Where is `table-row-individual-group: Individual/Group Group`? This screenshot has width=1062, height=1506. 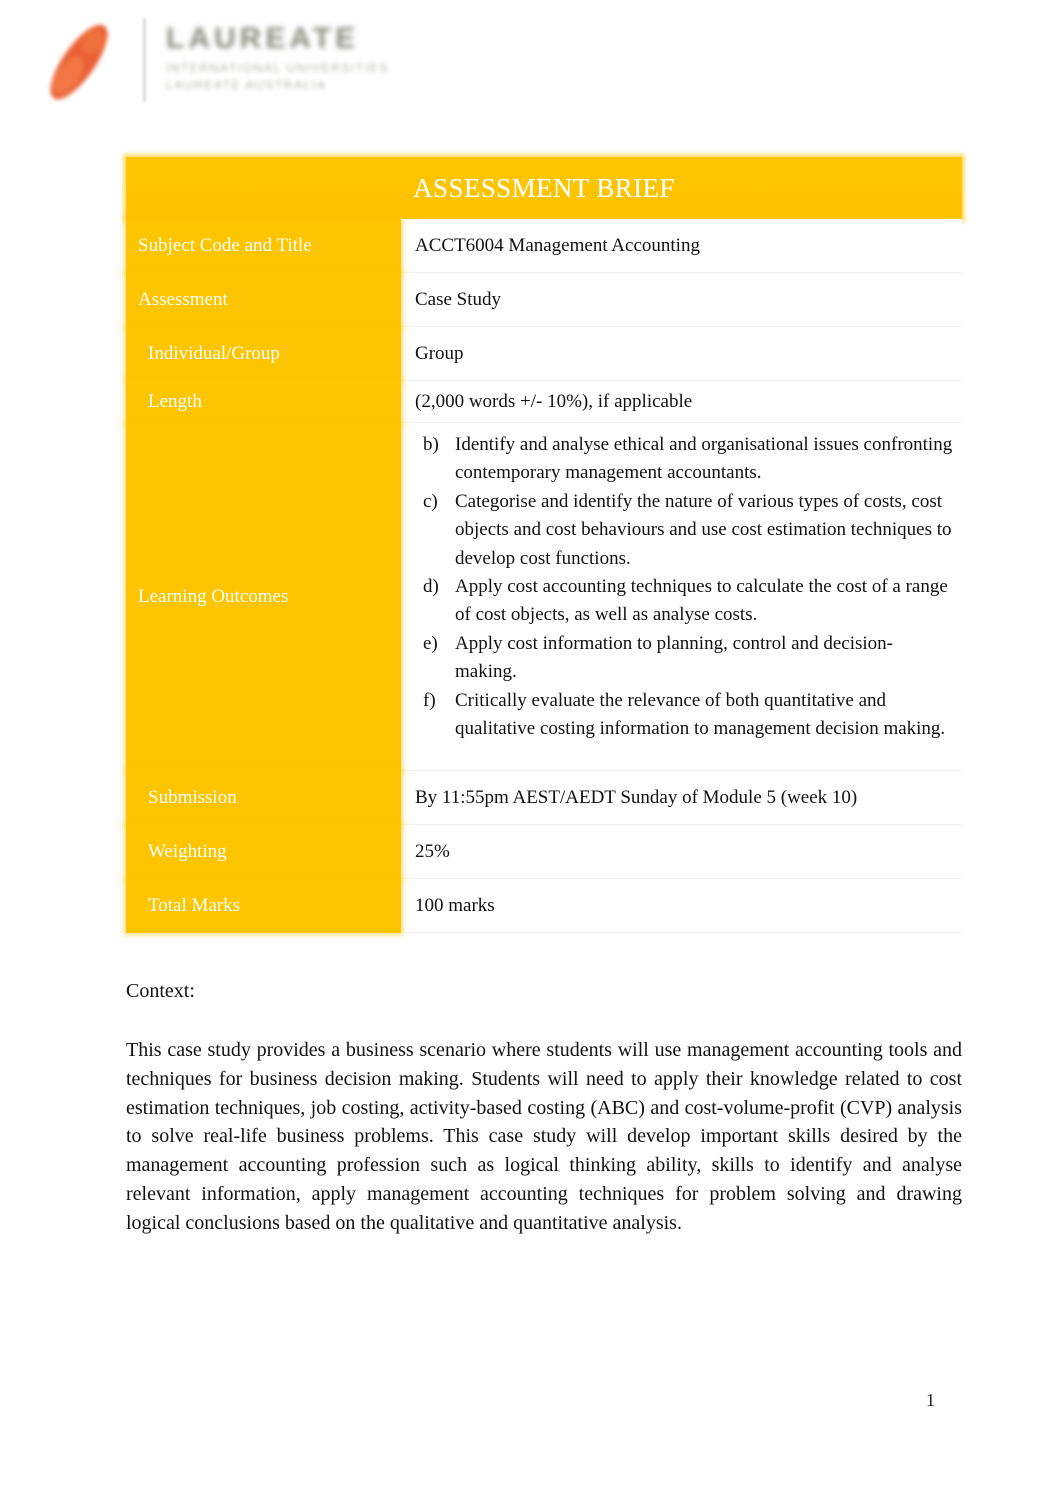
table-row-individual-group: Individual/Group Group is located at coordinates (544, 354).